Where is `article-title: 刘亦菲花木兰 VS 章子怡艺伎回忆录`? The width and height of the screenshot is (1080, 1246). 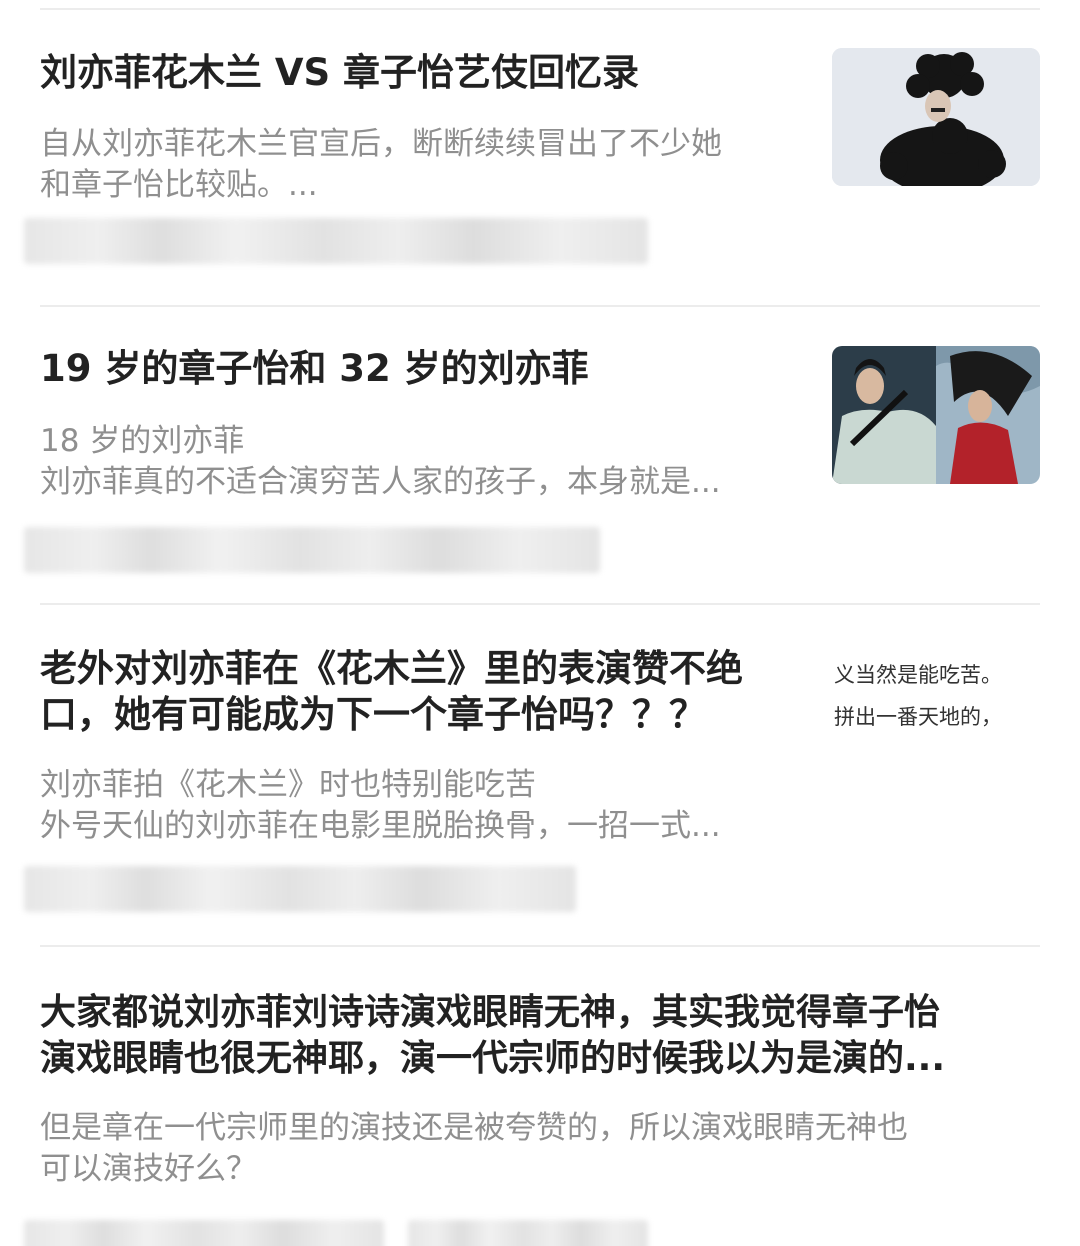 article-title: 刘亦菲花木兰 VS 章子怡艺伎回忆录 is located at coordinates (339, 73).